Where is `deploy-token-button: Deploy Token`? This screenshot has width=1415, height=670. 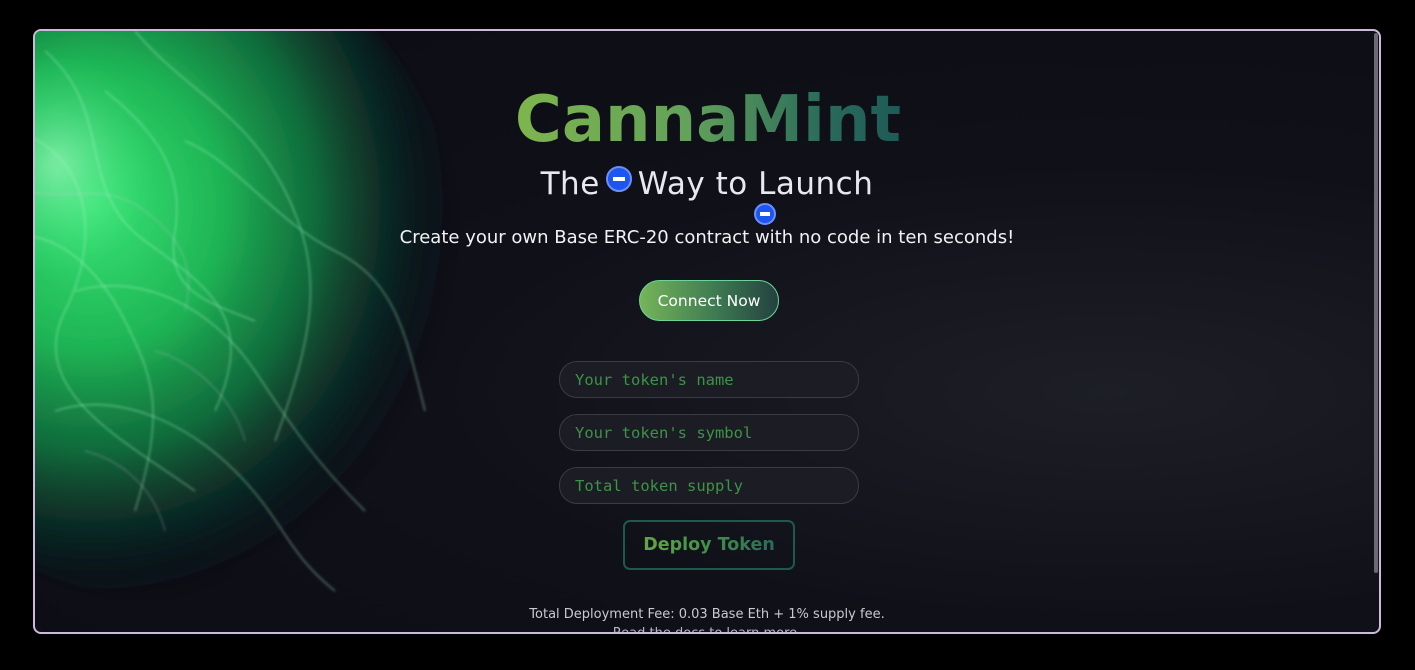 deploy-token-button: Deploy Token is located at coordinates (709, 545).